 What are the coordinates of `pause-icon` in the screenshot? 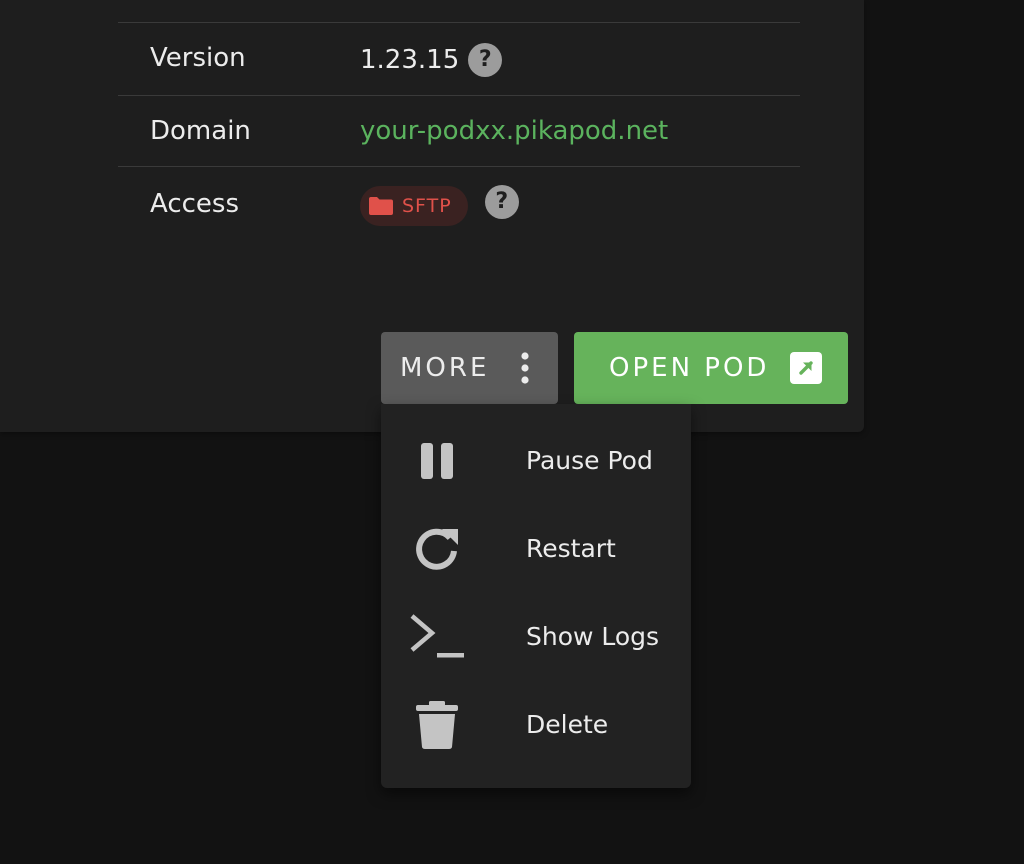 It's located at (437, 461).